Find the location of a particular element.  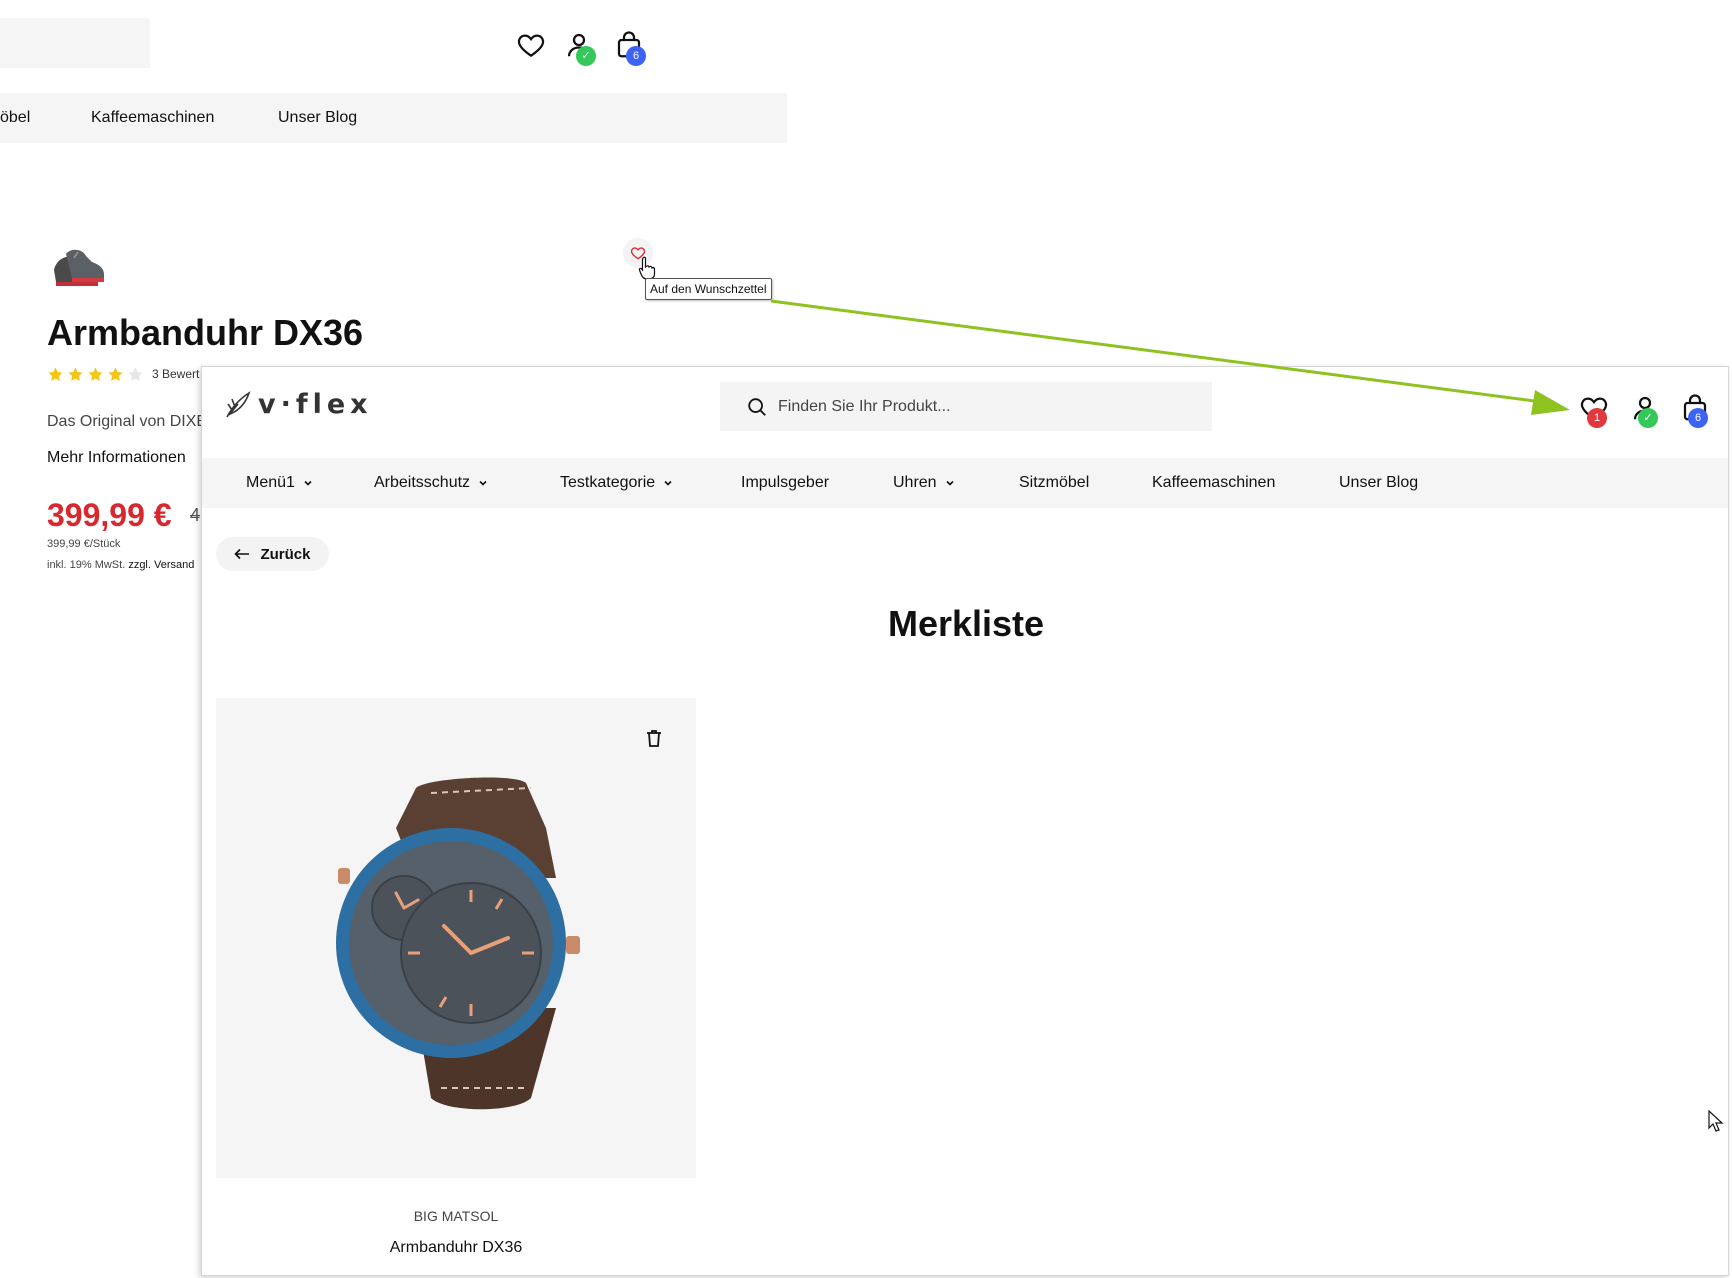

back-button: Zurück is located at coordinates (272, 554).